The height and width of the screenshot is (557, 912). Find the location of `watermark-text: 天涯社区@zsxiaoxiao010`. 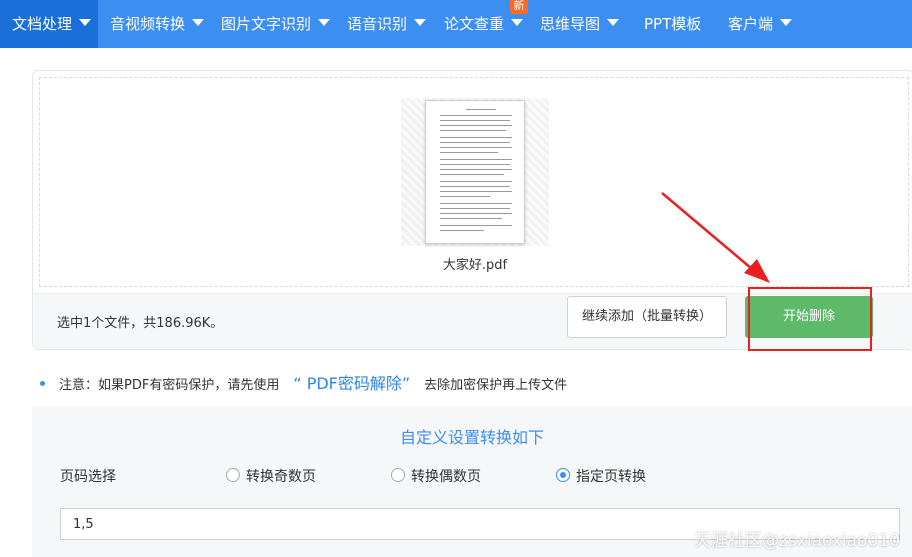

watermark-text: 天涯社区@zsxiaoxiao010 is located at coordinates (797, 541).